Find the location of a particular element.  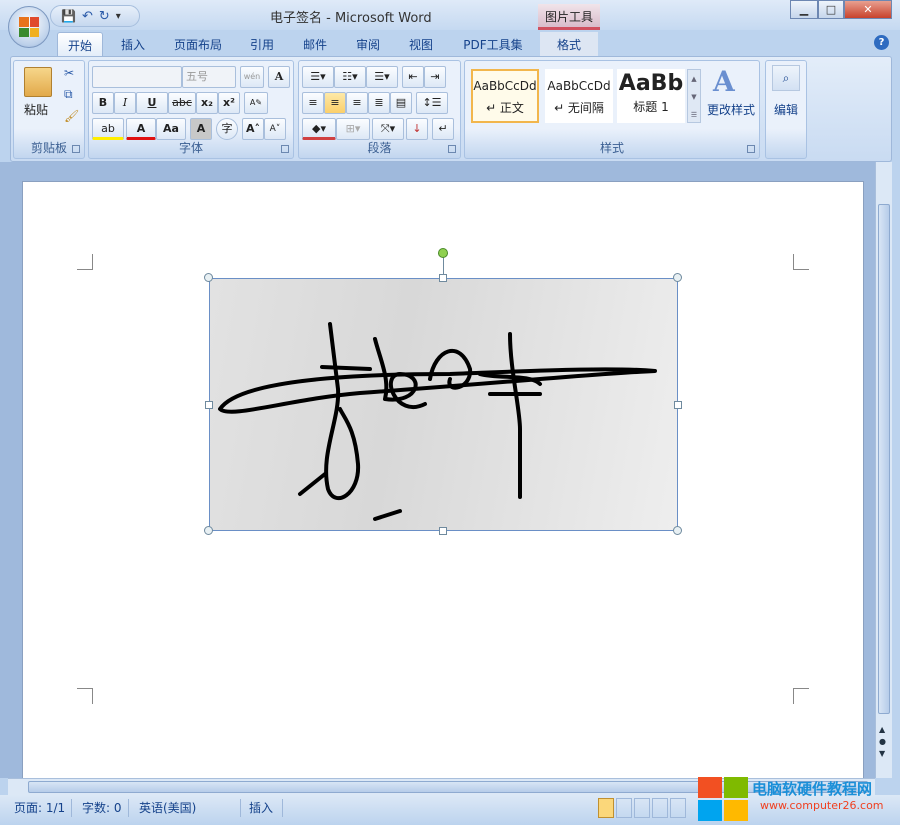

paste-button: 粘贴 is located at coordinates (36, 109).